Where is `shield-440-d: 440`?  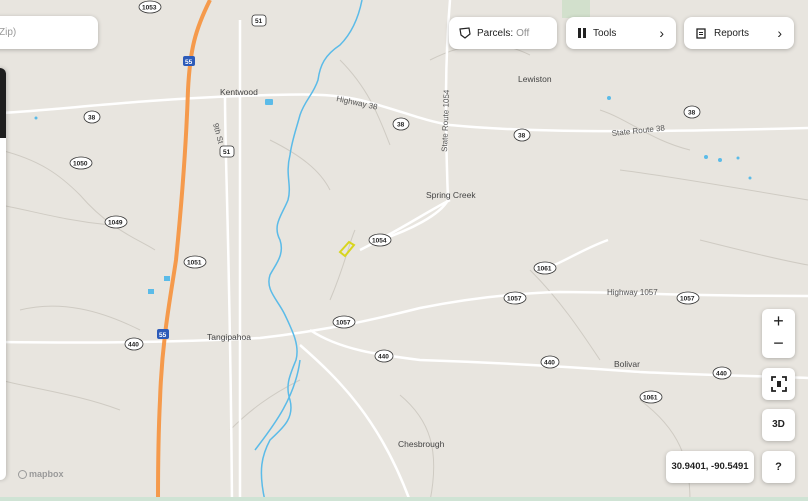
shield-440-d: 440 is located at coordinates (722, 373).